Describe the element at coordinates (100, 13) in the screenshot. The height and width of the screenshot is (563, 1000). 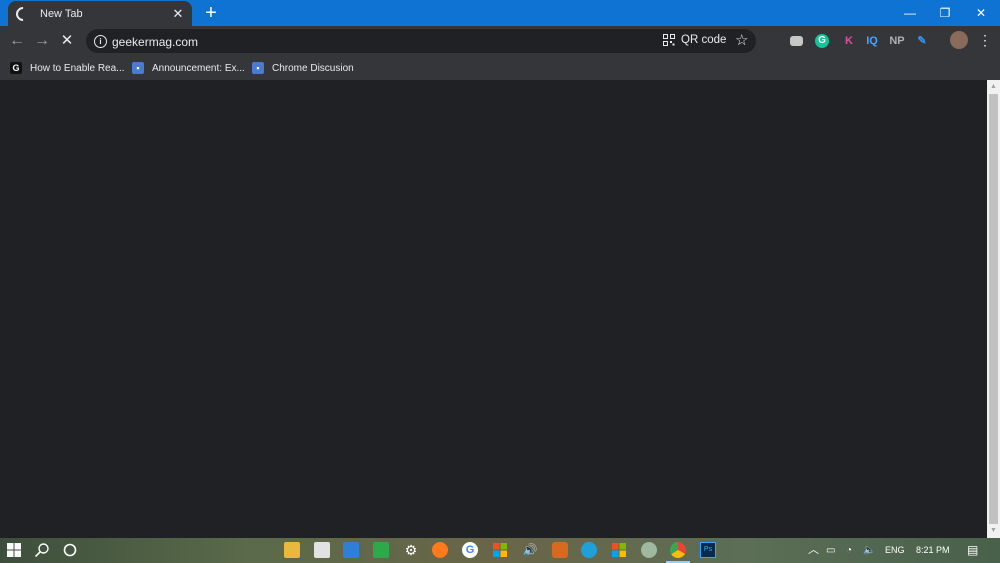
I see `tab-new-tab: New Tab ✕` at that location.